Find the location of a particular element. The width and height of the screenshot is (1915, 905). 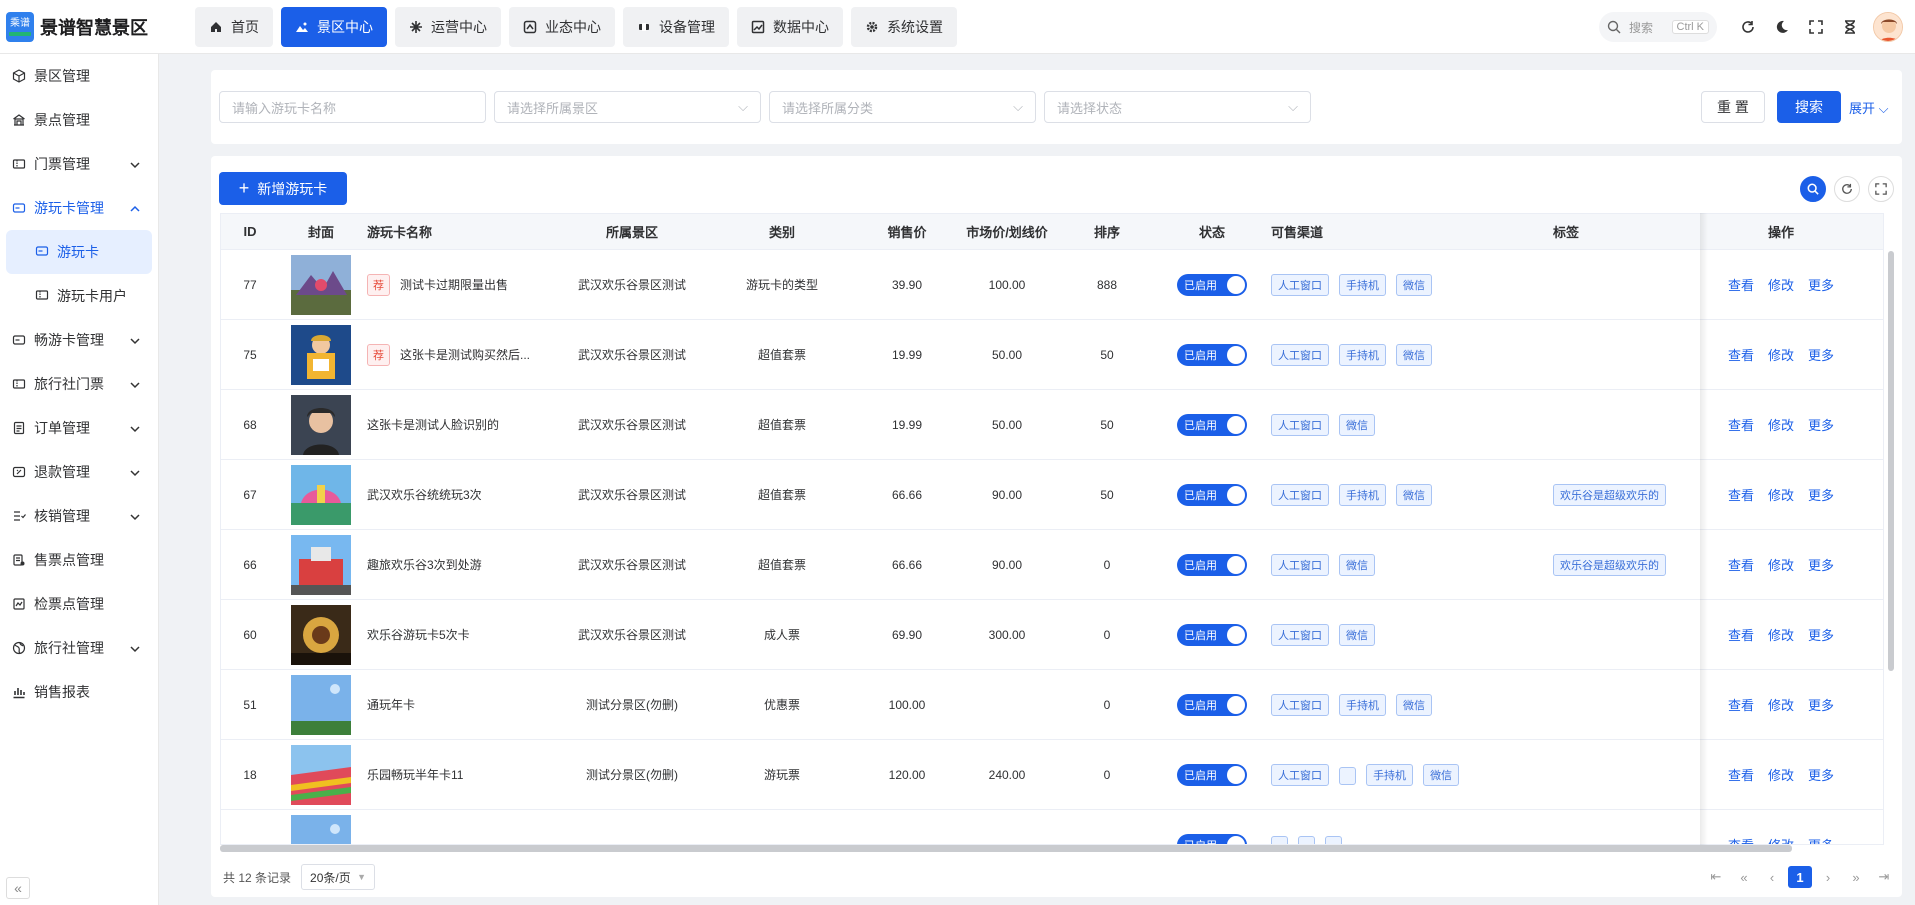

chevron-down-icon: ⌵ is located at coordinates (743, 106).